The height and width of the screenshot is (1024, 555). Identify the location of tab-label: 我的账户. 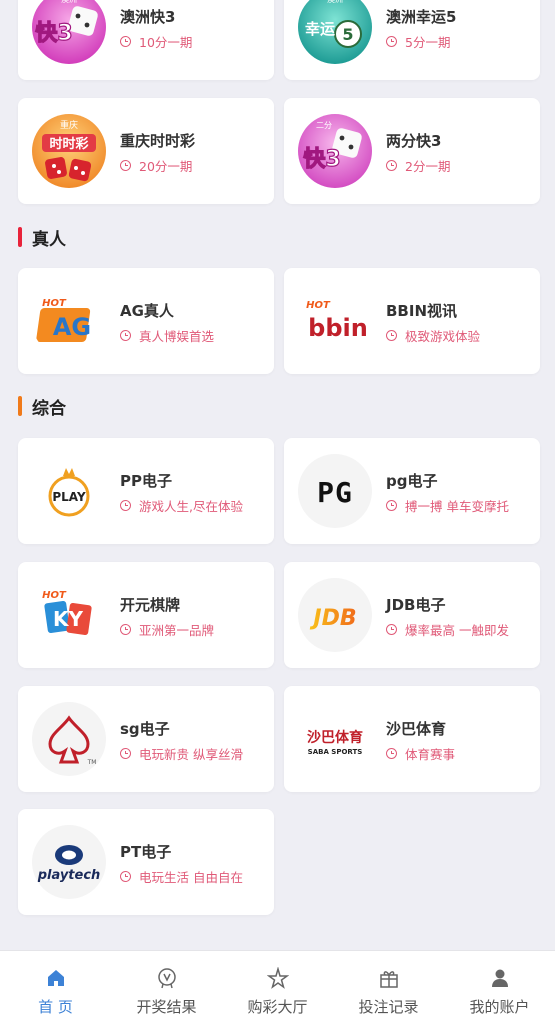
(499, 1007).